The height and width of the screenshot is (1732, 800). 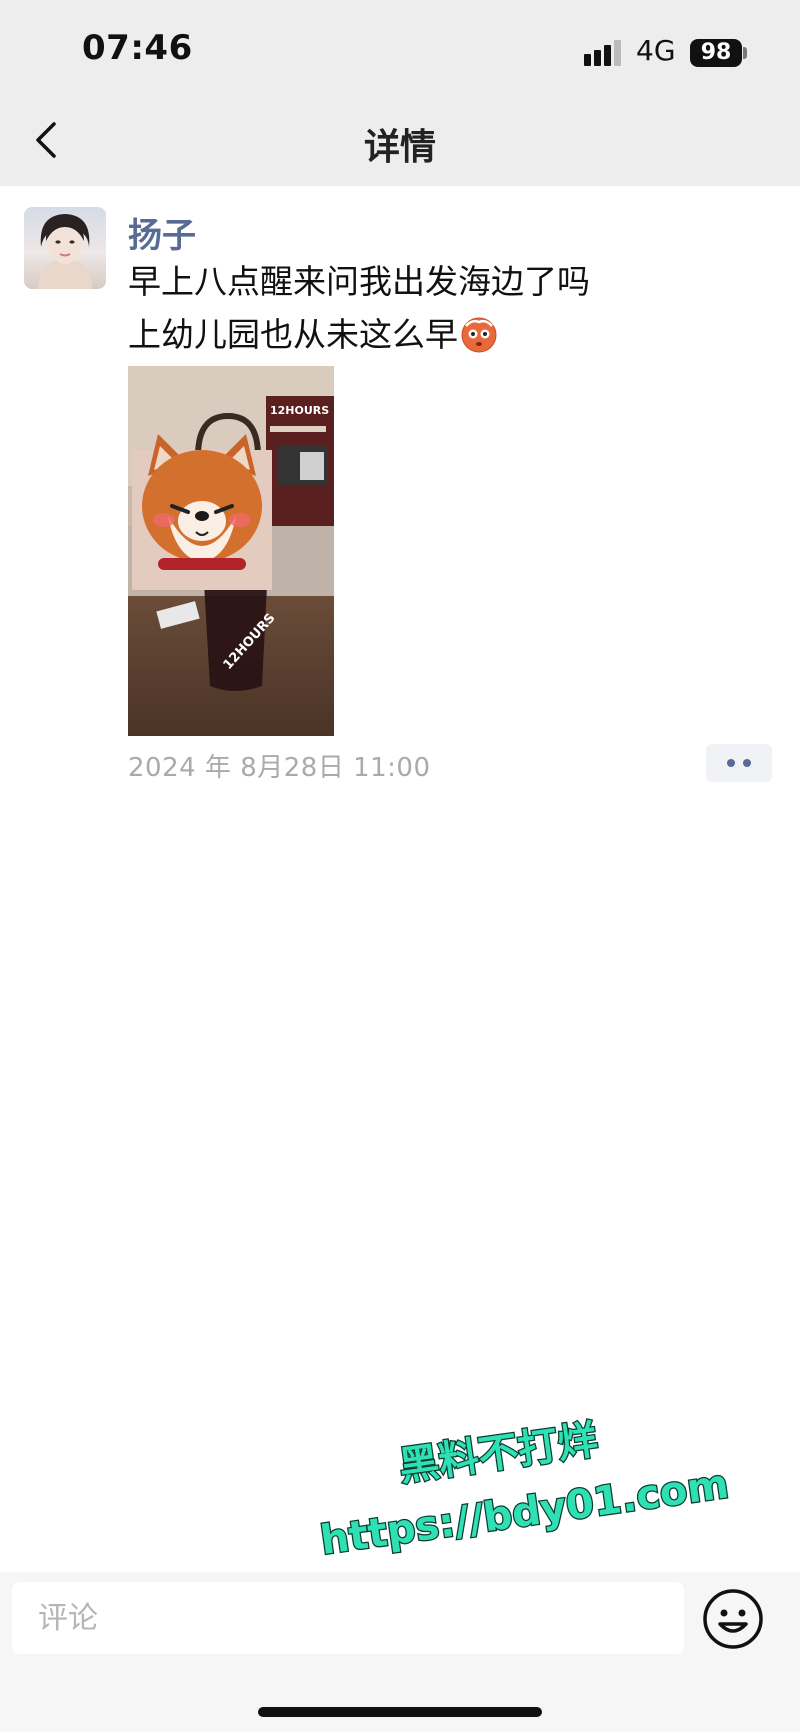 I want to click on page-title: 详情, so click(x=399, y=147).